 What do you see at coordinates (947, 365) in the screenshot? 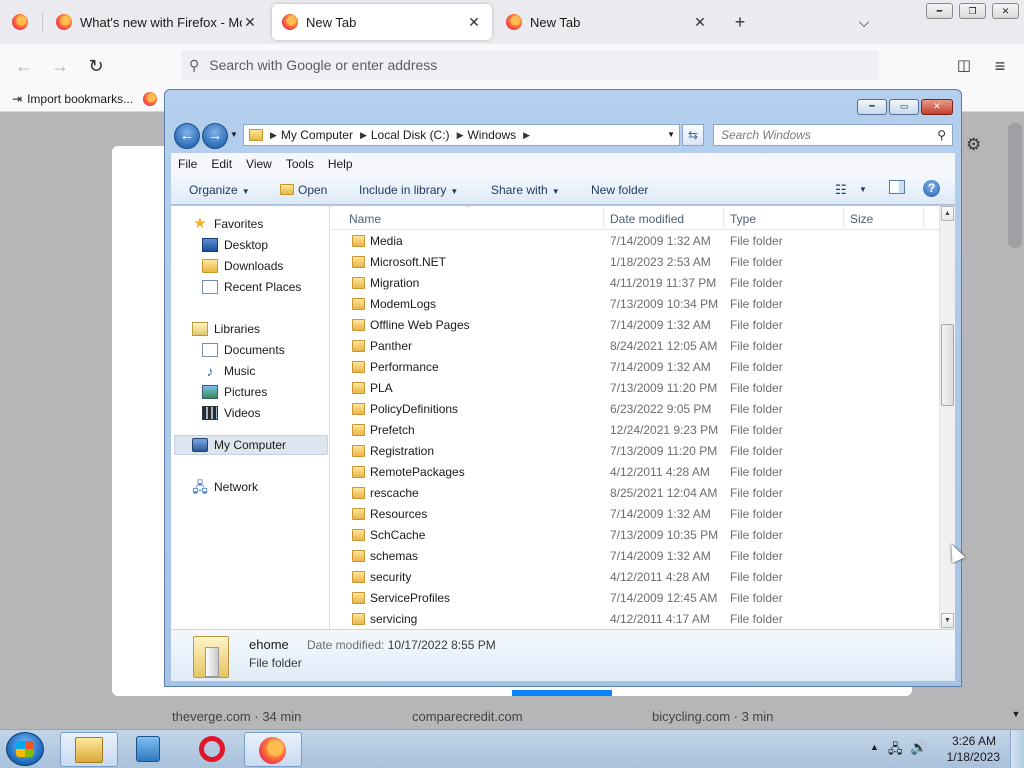
I see `scroll-thumb` at bounding box center [947, 365].